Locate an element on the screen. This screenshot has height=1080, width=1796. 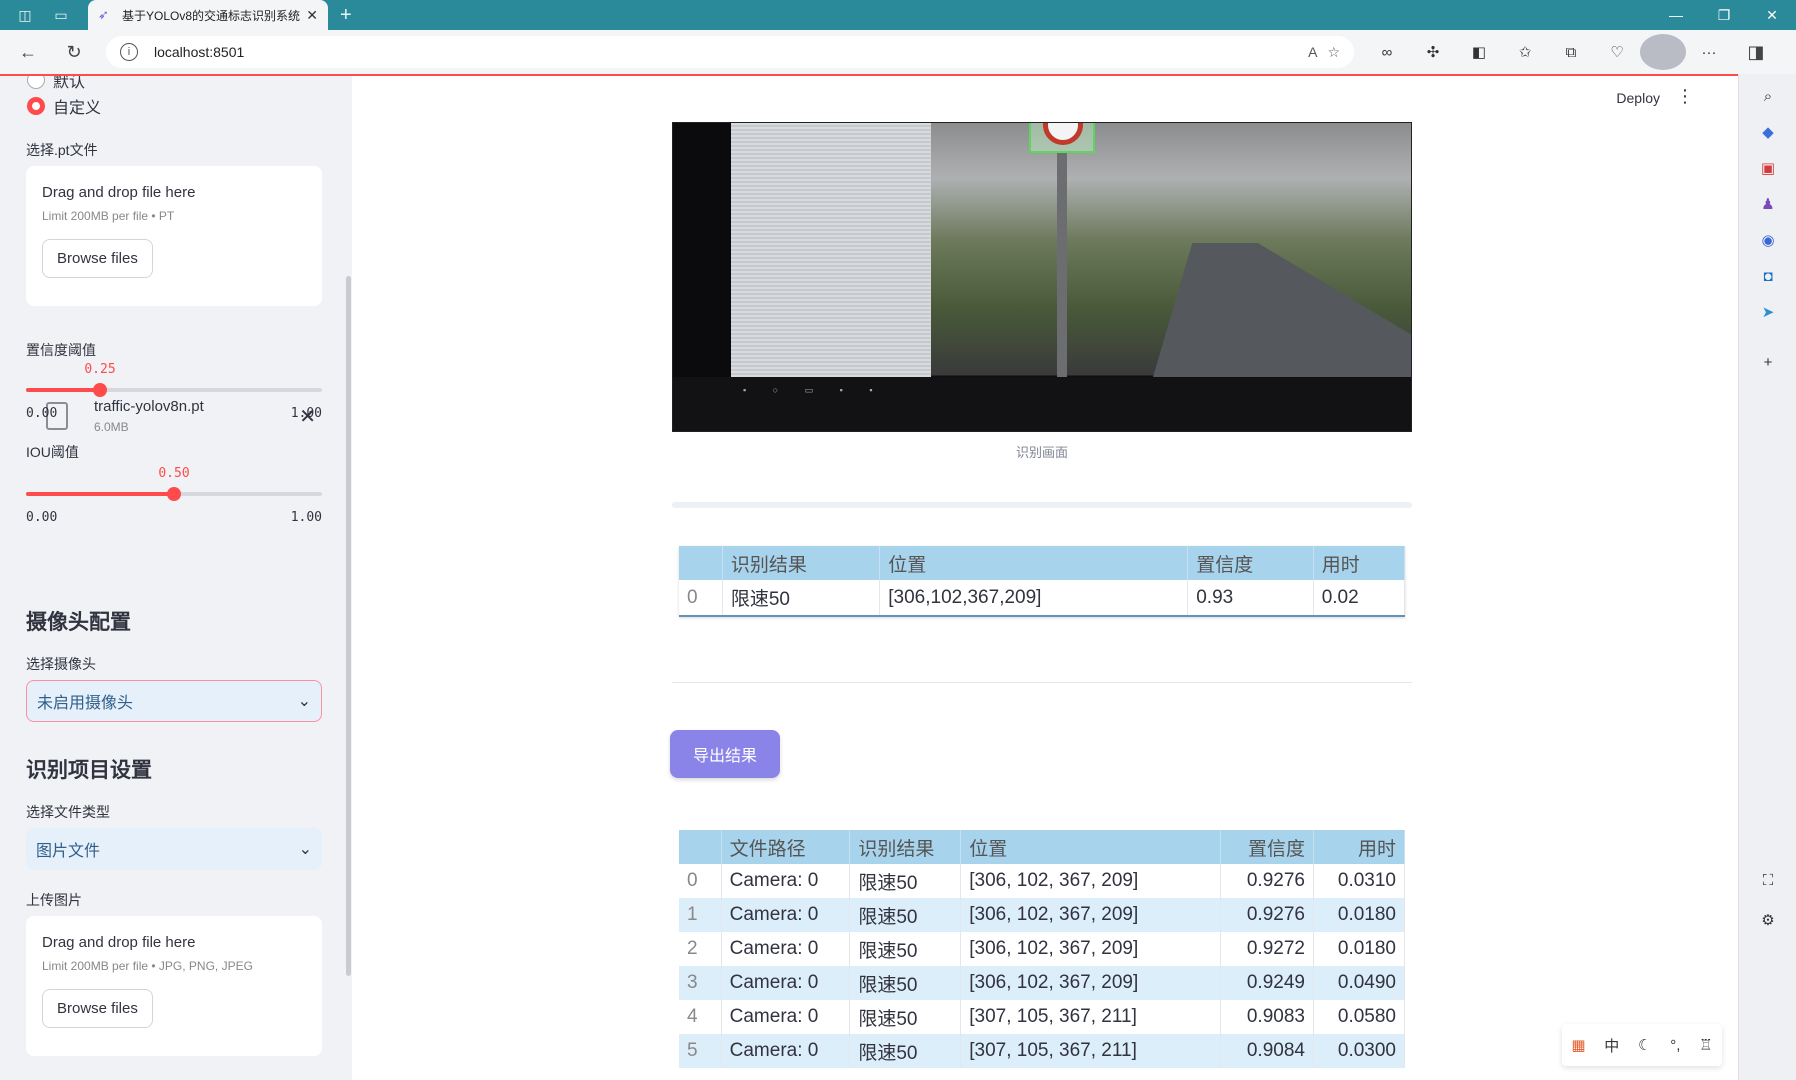
iou-threshold-slider: 0.50 0.00 1.00 is located at coordinates (174, 498).